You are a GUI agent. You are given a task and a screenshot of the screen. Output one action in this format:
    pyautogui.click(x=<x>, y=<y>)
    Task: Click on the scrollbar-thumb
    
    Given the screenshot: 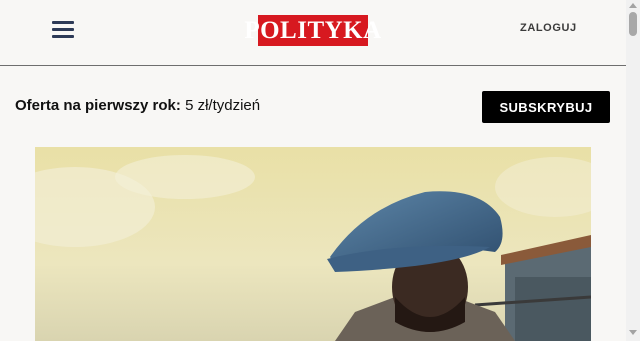 What is the action you would take?
    pyautogui.click(x=633, y=24)
    